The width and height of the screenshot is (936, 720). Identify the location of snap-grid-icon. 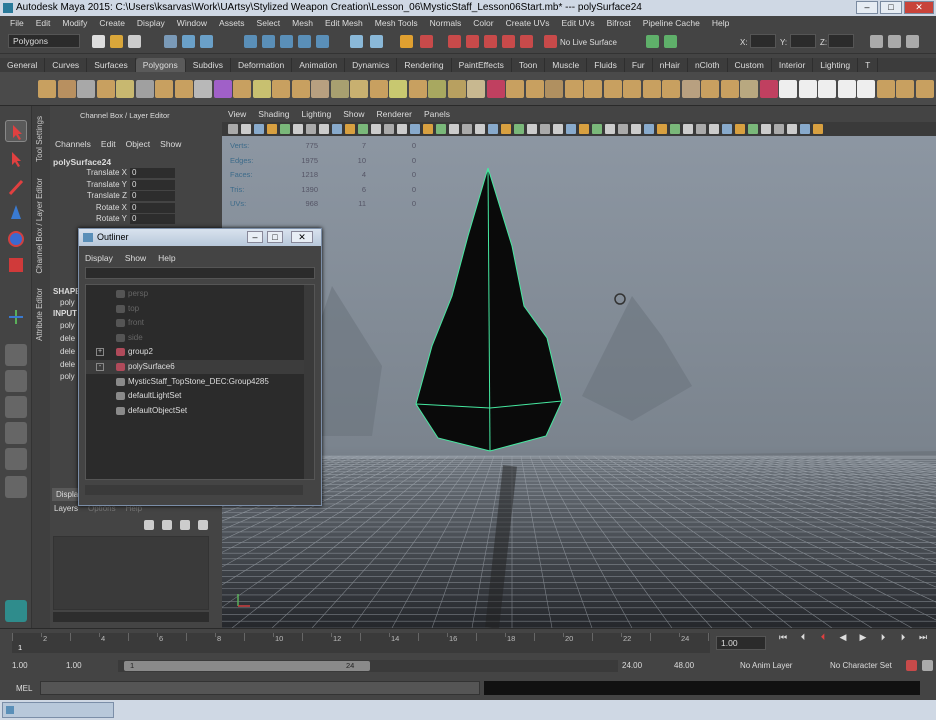
(250, 41).